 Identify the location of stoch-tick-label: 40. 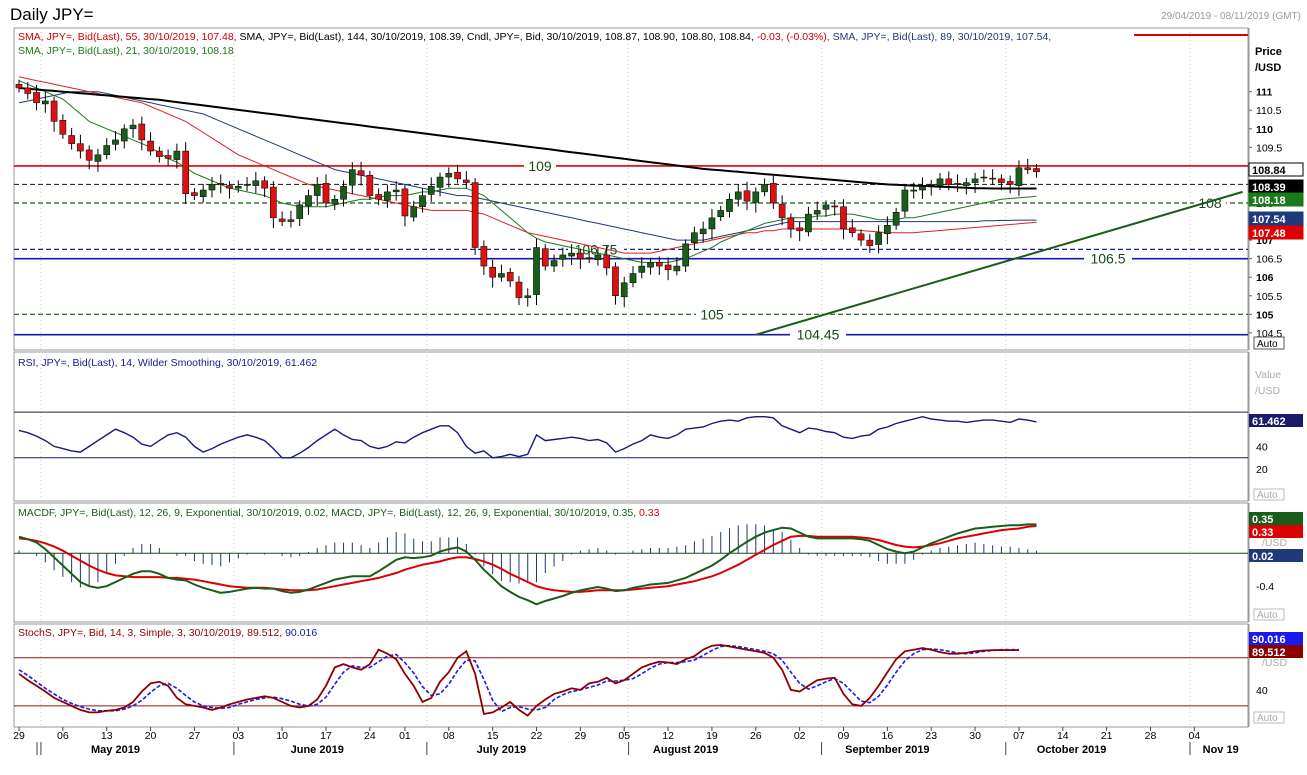
(1262, 691).